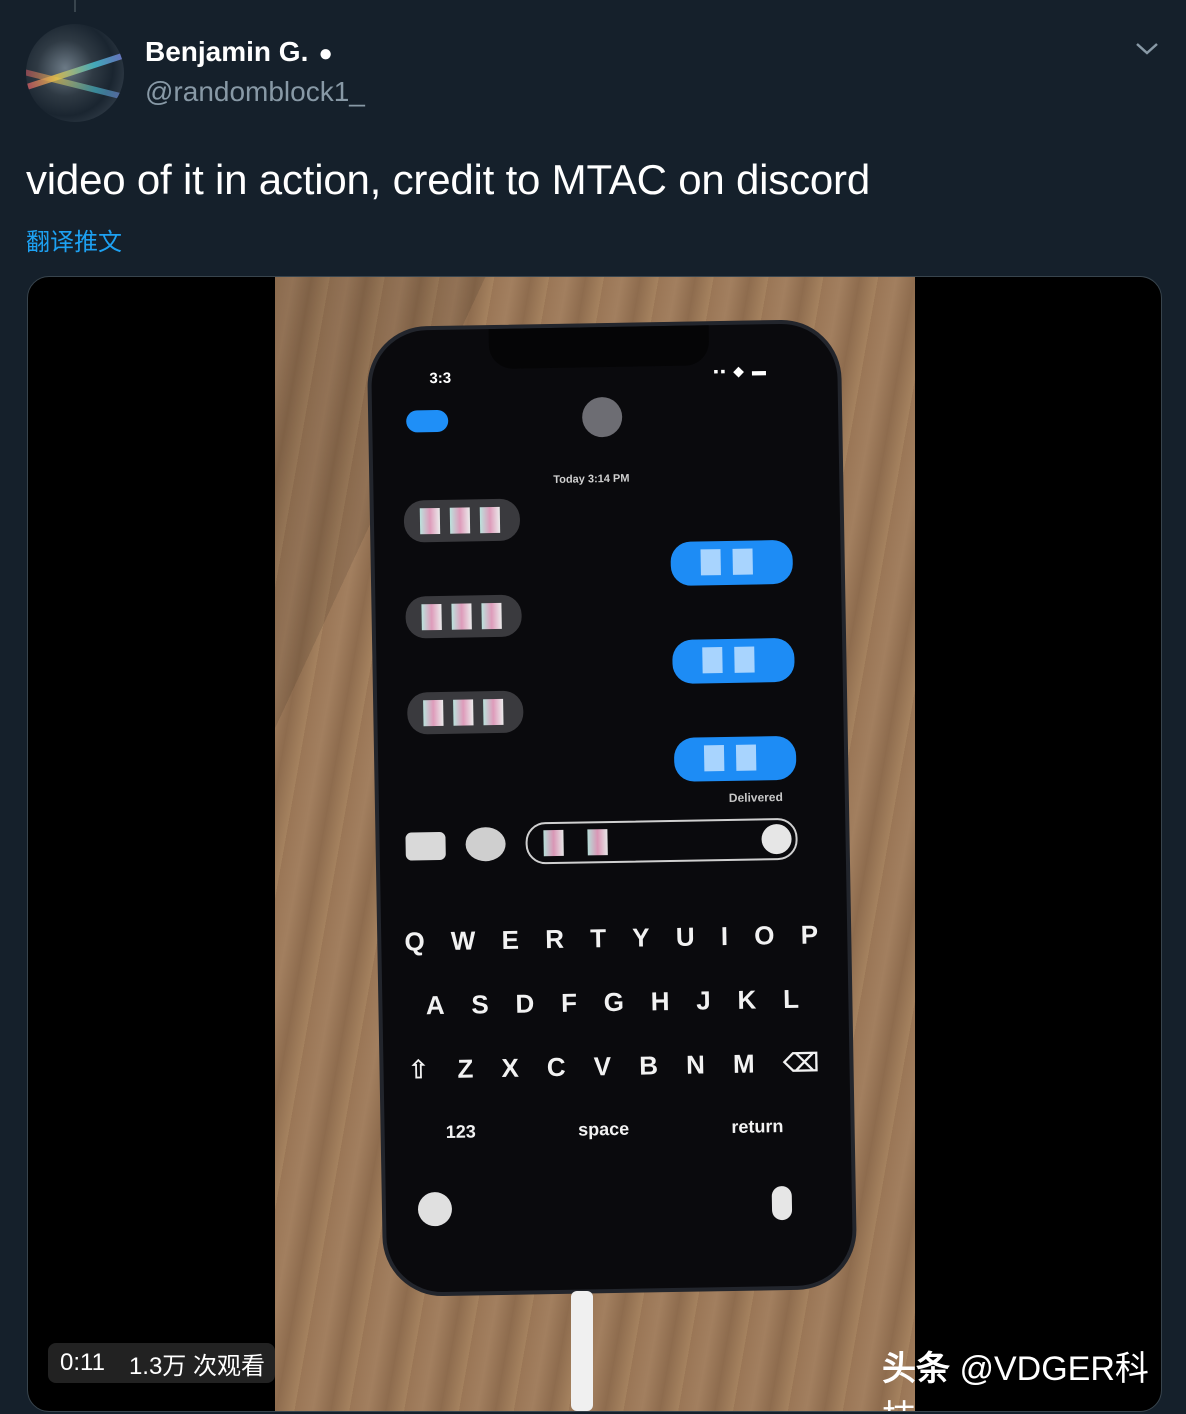  I want to click on camera-icon, so click(425, 846).